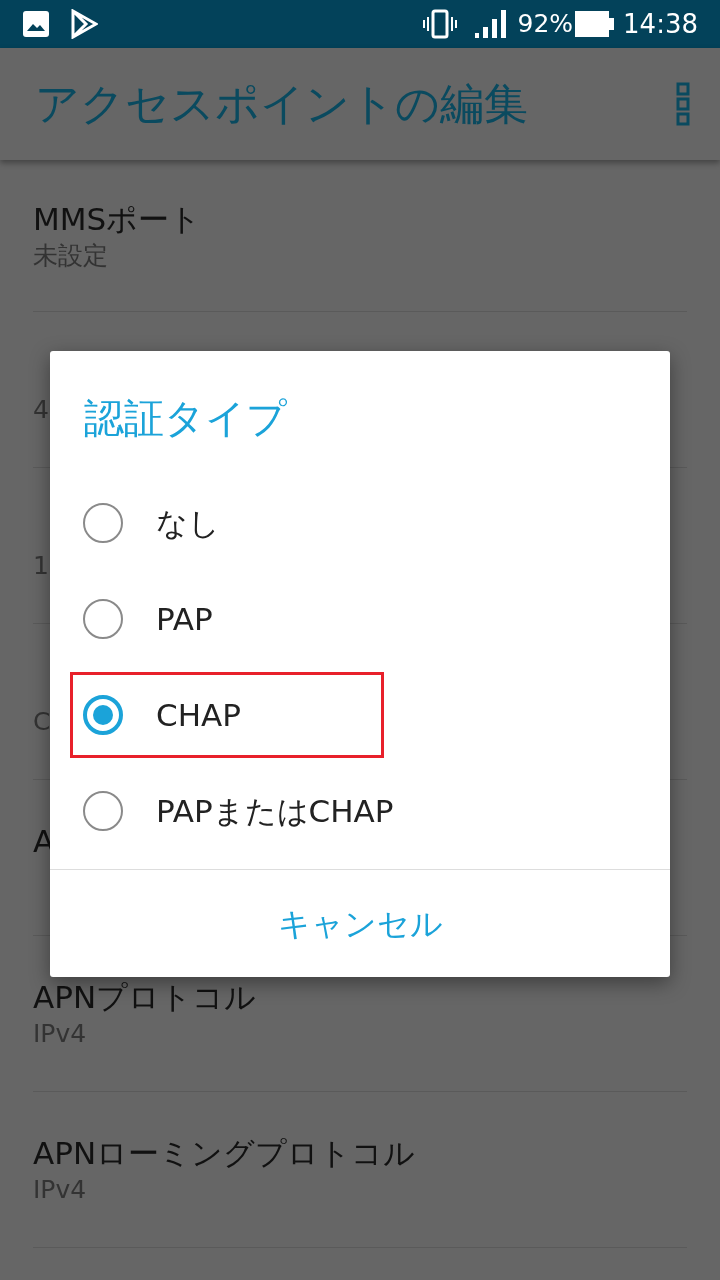  Describe the element at coordinates (491, 24) in the screenshot. I see `signal-icon` at that location.